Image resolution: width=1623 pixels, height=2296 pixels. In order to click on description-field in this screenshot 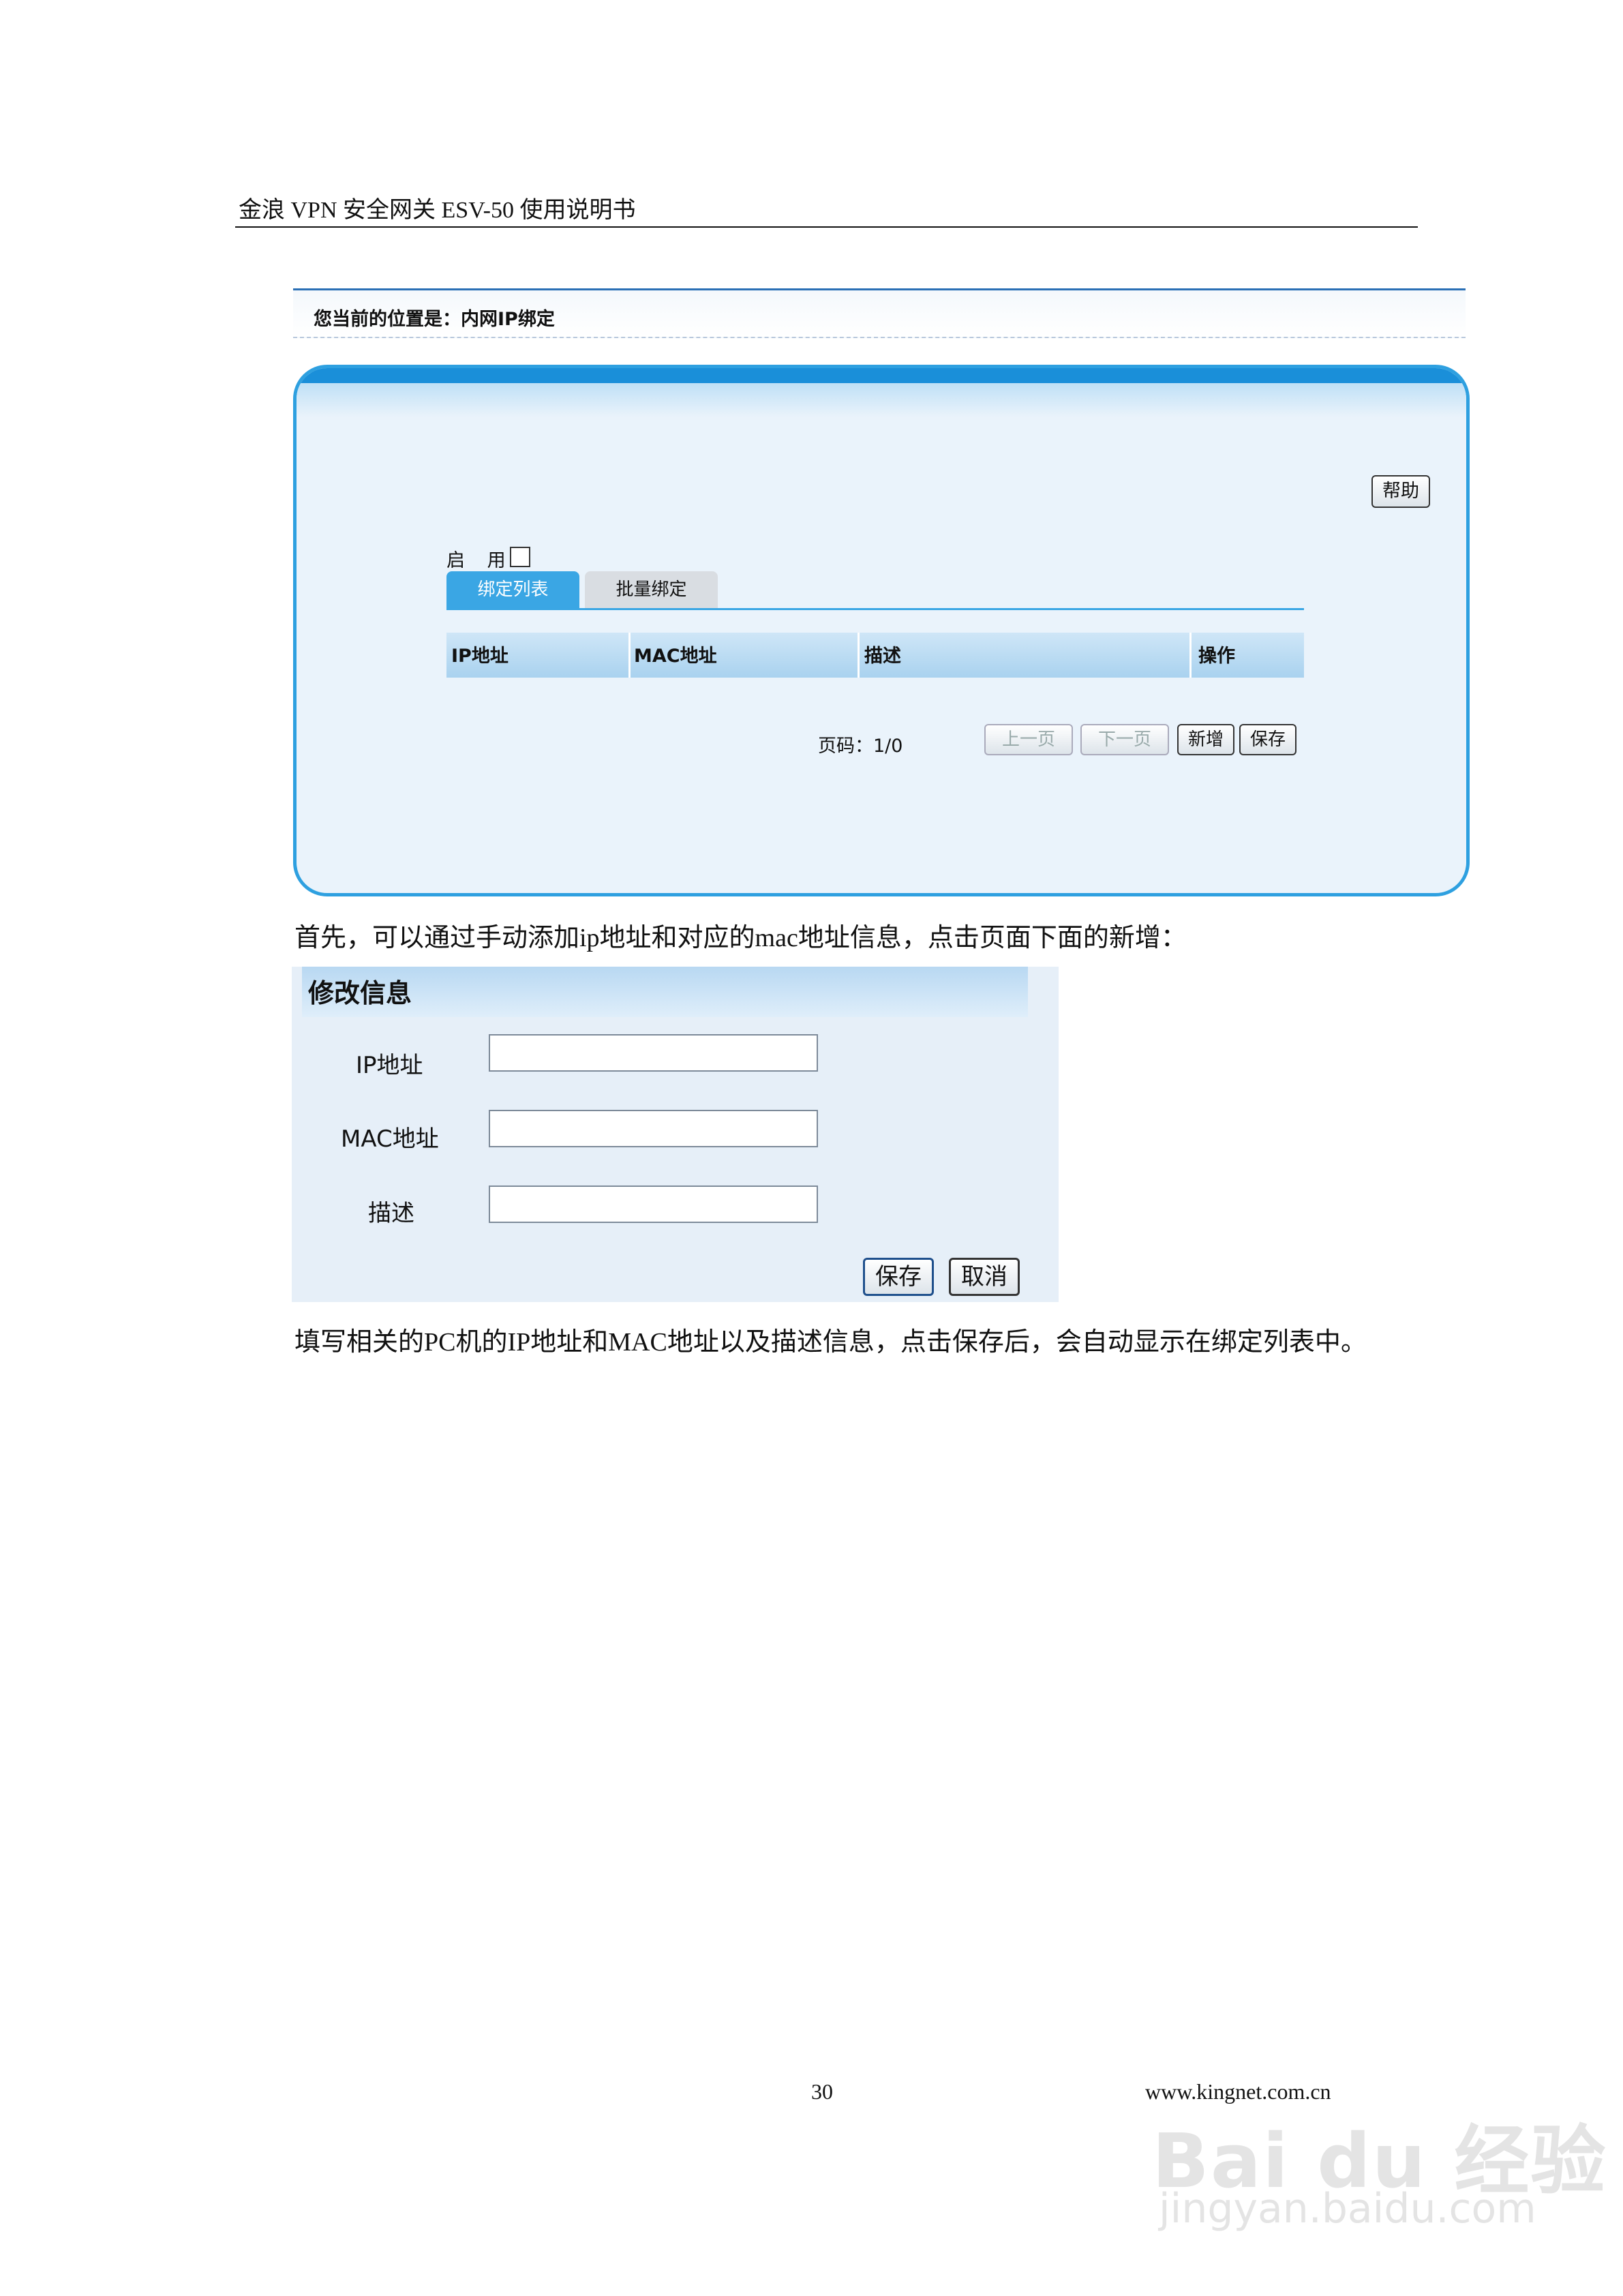, I will do `click(653, 1204)`.